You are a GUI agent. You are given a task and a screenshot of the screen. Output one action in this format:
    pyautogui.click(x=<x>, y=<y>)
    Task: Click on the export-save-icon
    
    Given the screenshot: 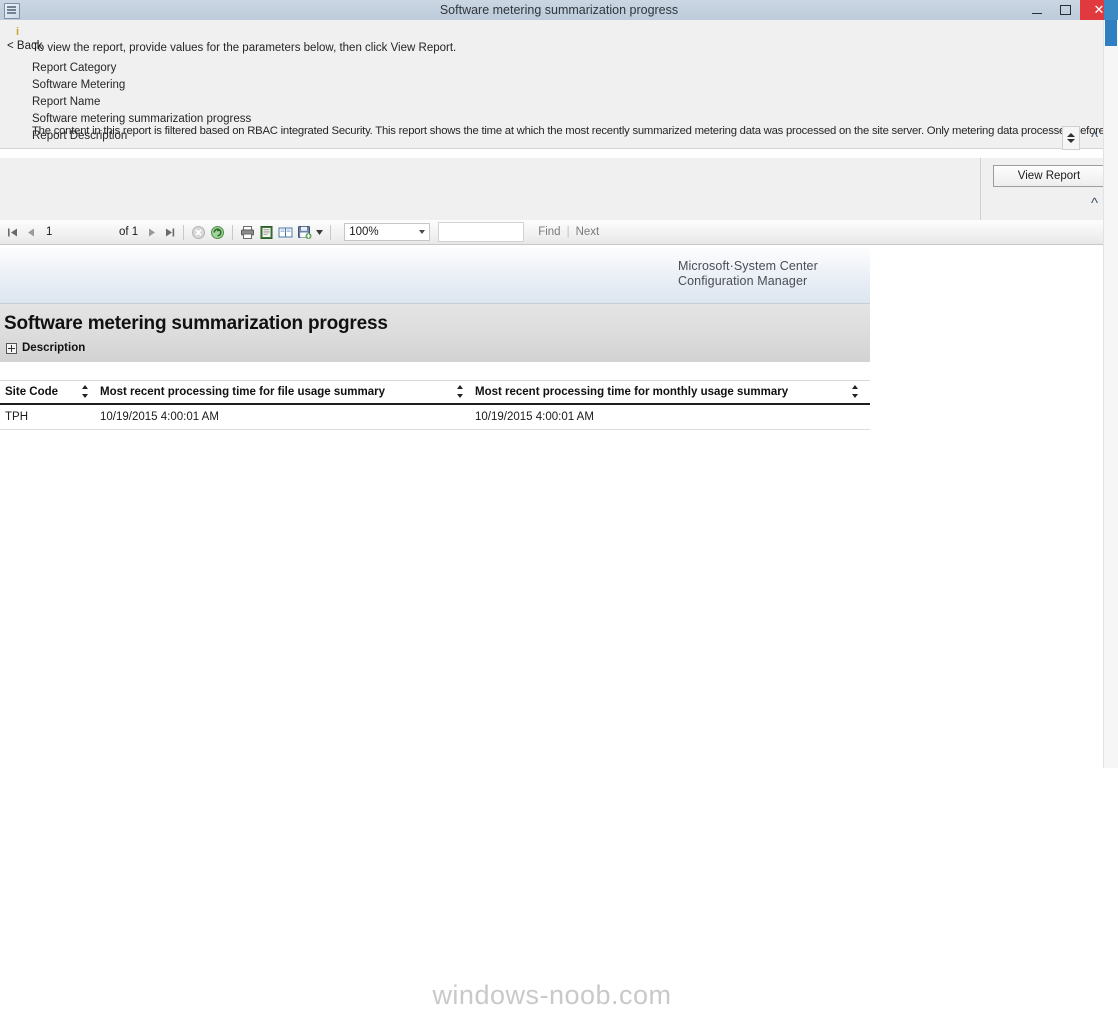 What is the action you would take?
    pyautogui.click(x=304, y=232)
    